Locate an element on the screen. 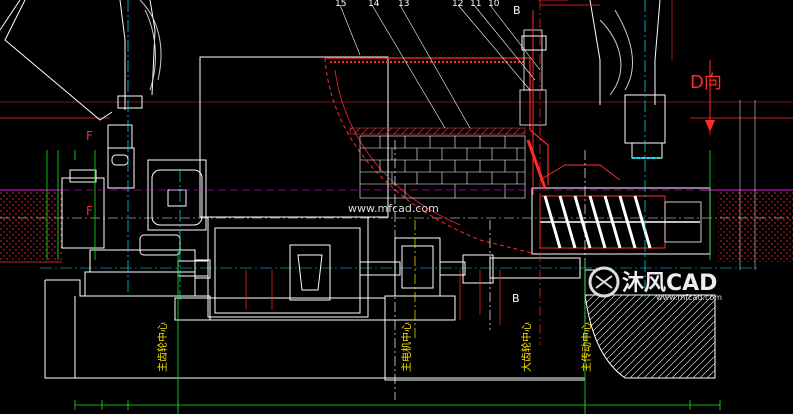 This screenshot has width=793, height=414. screw-feeder is located at coordinates (615, 132).